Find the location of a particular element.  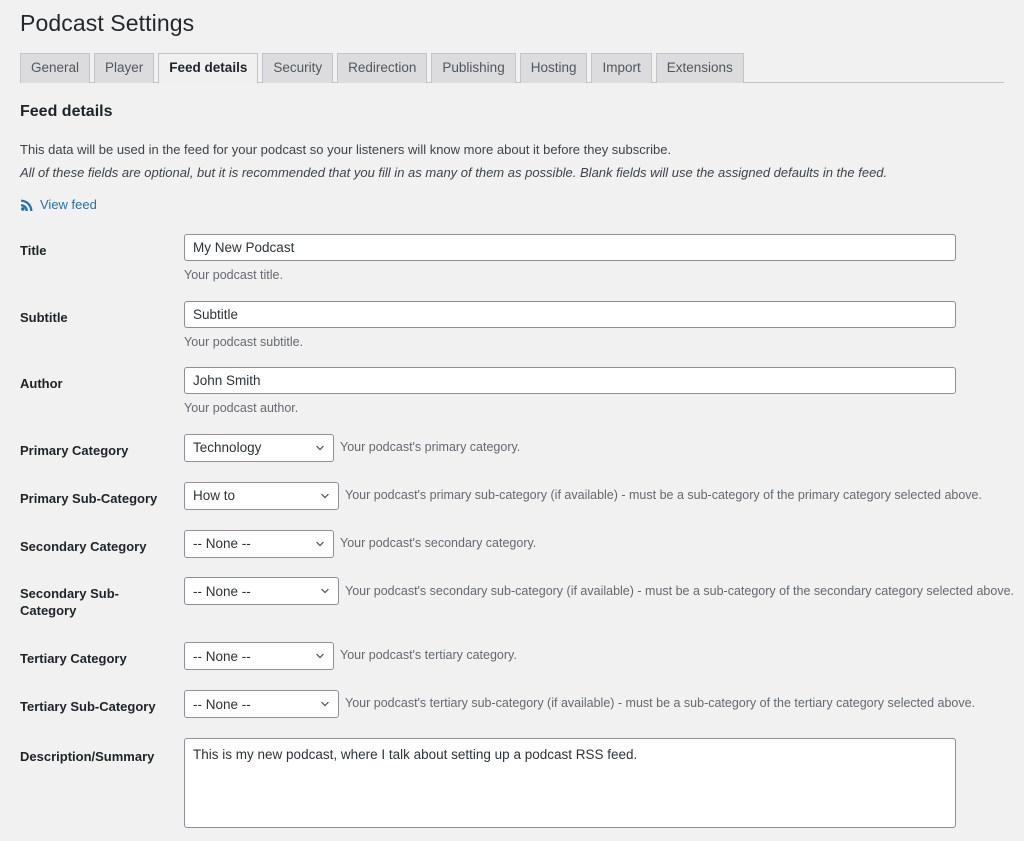

label-title: Title is located at coordinates (33, 251).